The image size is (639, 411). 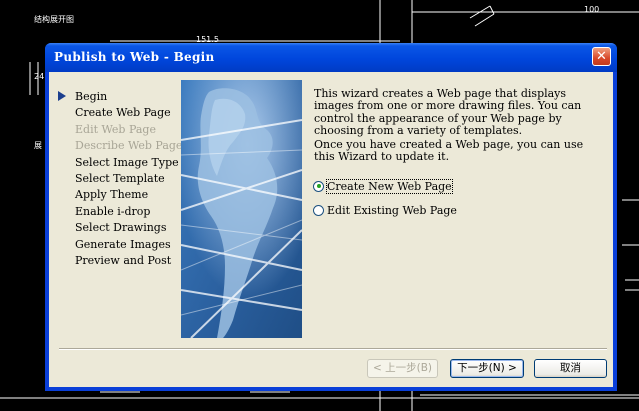 I want to click on cancel-button: 取消, so click(x=570, y=368).